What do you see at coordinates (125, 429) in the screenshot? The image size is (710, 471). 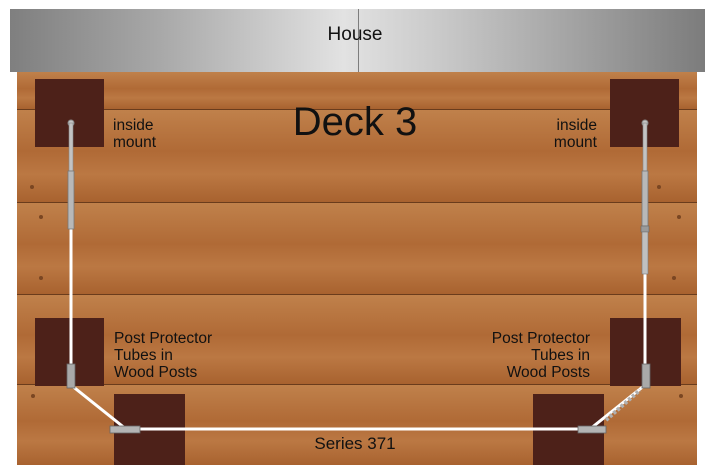 I see `protector-tube-bottom-left` at bounding box center [125, 429].